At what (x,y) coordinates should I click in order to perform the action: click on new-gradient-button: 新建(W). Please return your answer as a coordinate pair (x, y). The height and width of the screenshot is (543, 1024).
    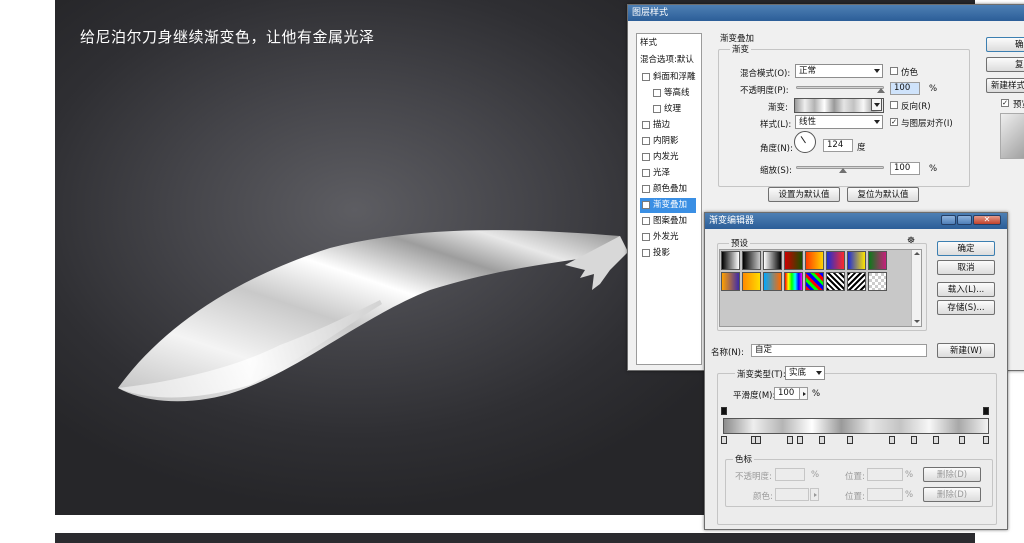
    Looking at the image, I should click on (966, 350).